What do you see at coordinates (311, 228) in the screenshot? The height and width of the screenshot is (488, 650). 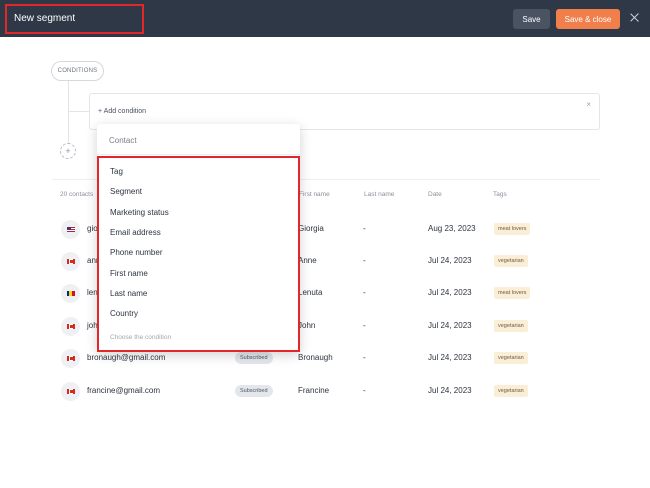 I see `cell-first-name: Giorgia` at bounding box center [311, 228].